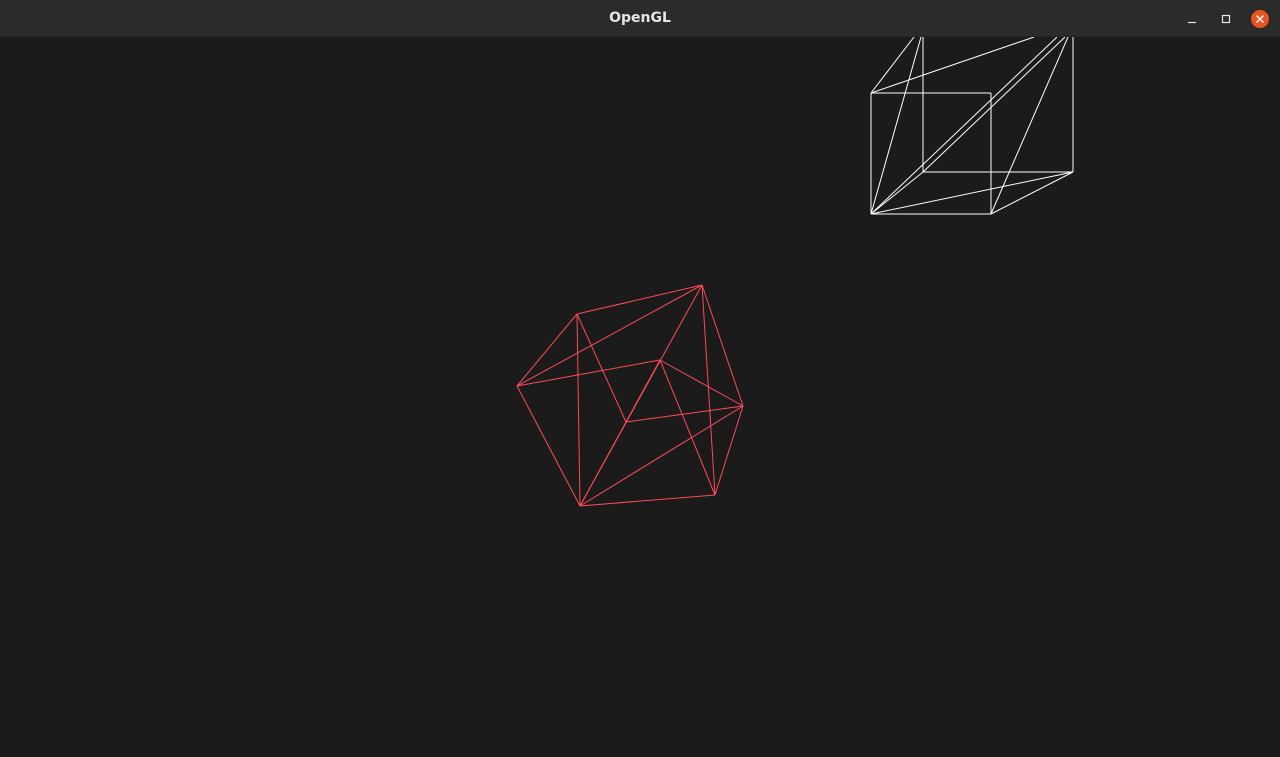  I want to click on red-wireframe-cube, so click(630, 395).